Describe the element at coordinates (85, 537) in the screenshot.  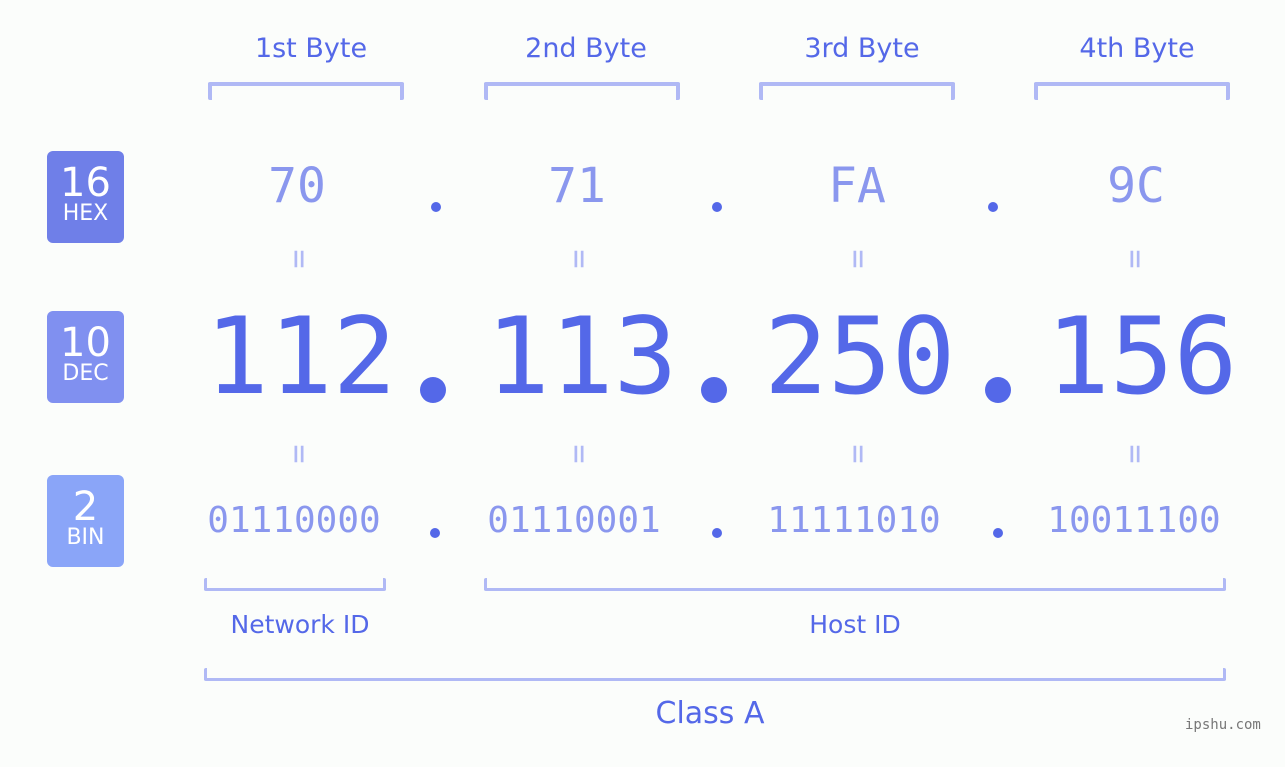
I see `bin-base-label: BIN` at that location.